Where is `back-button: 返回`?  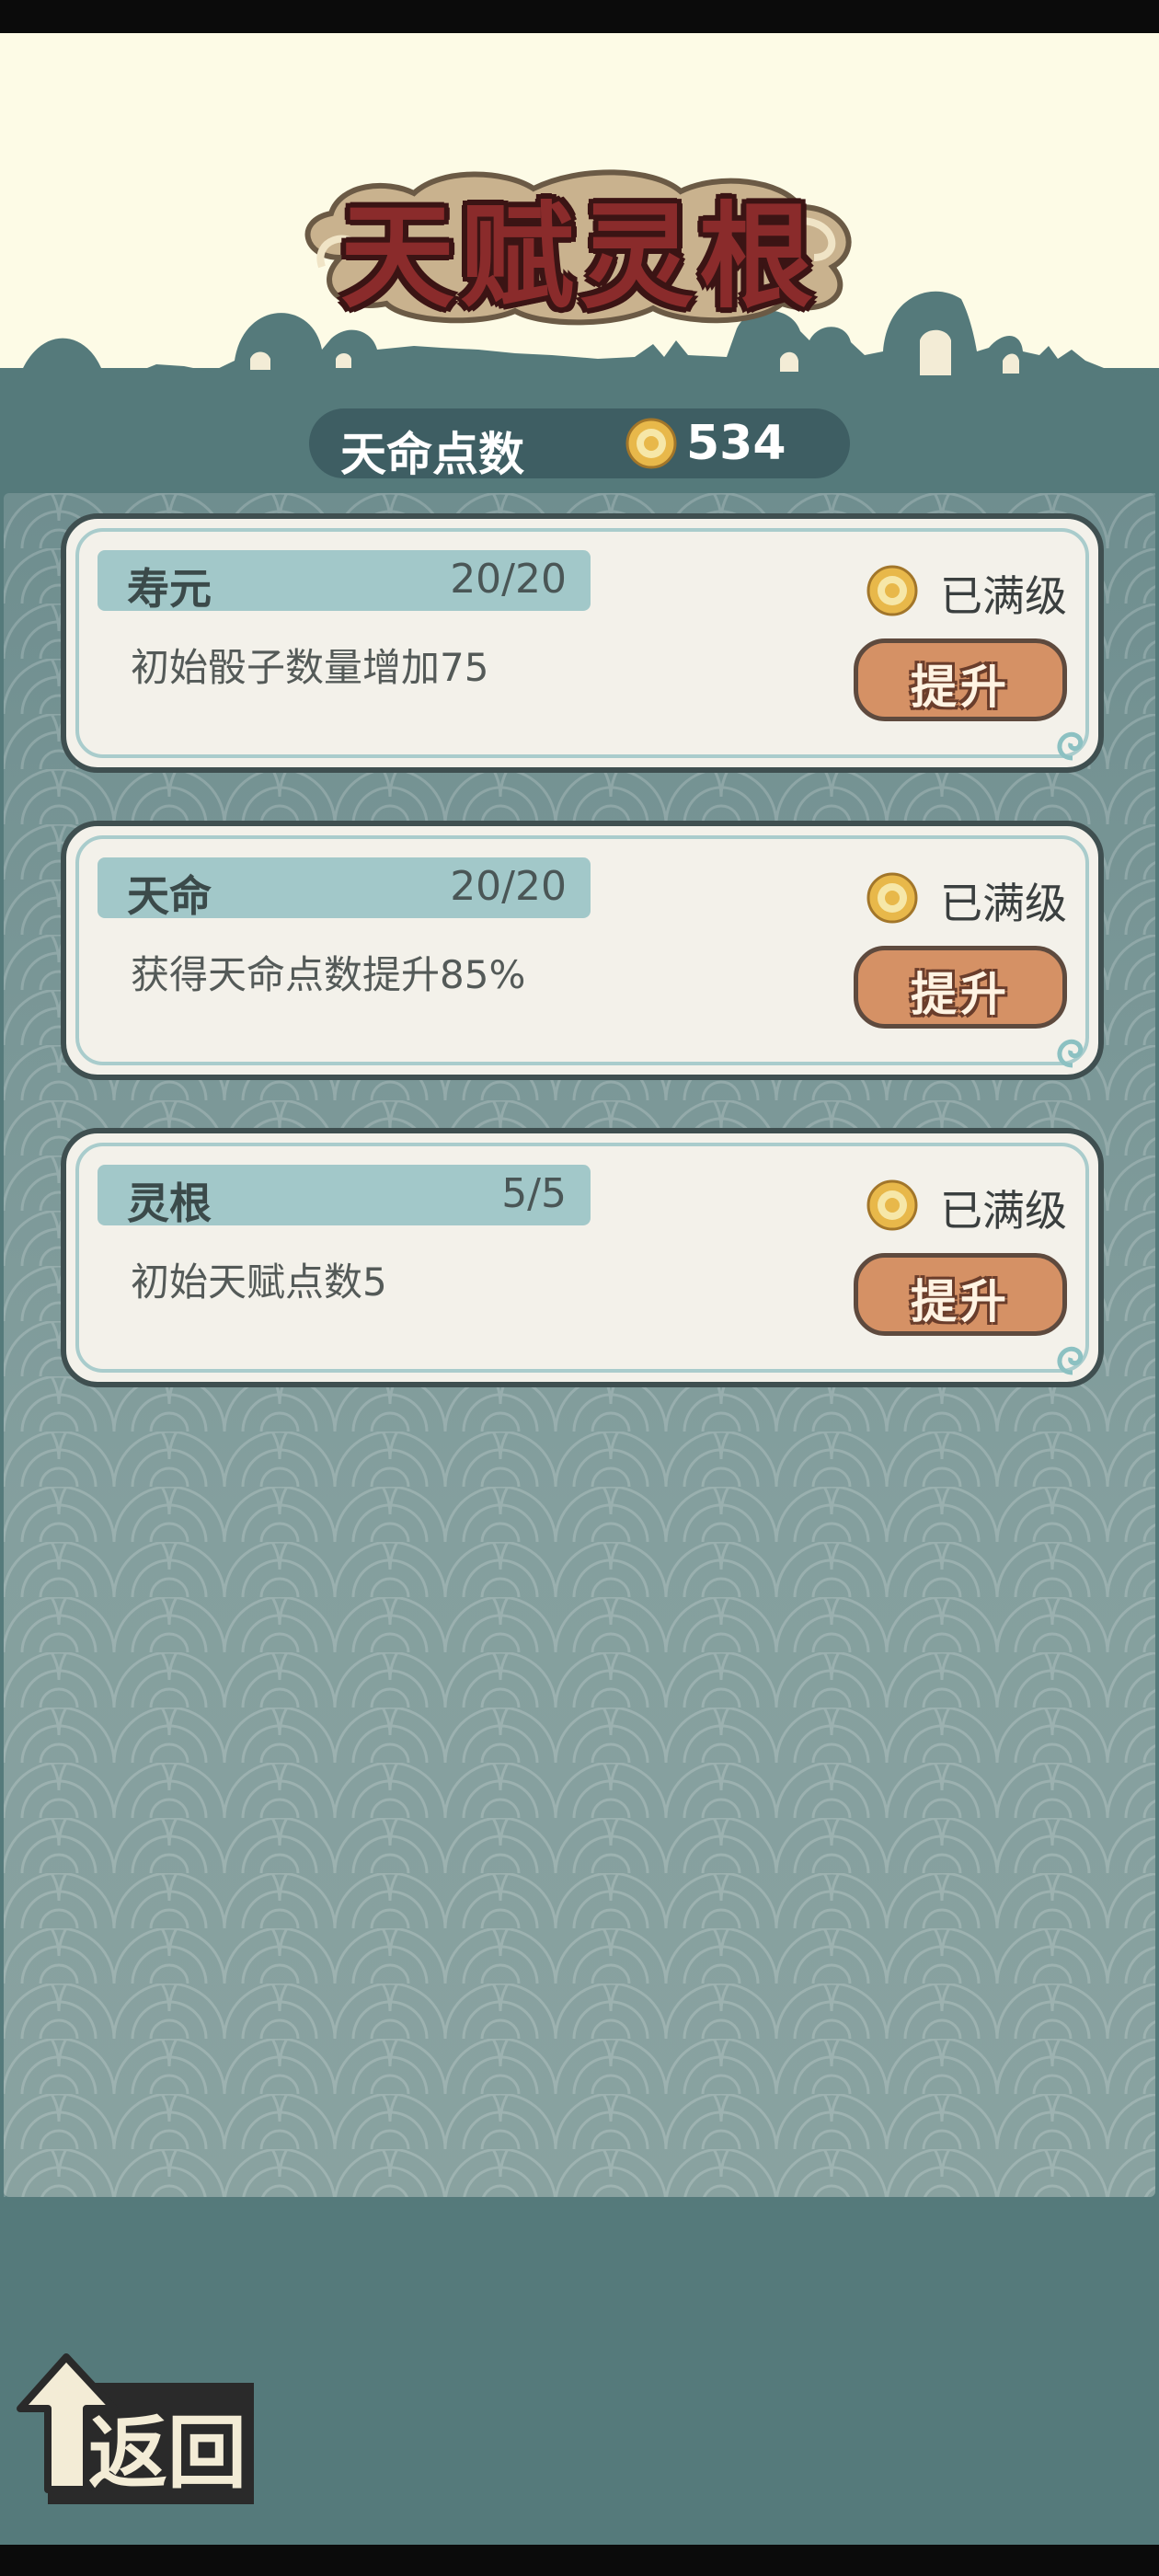 back-button: 返回 is located at coordinates (133, 2428).